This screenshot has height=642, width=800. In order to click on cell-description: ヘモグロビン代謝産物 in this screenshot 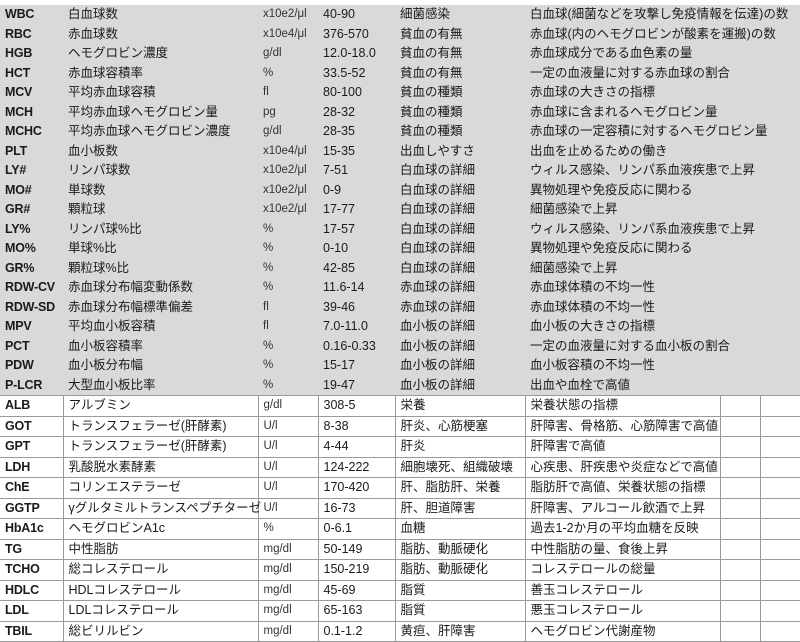, I will do `click(622, 631)`.